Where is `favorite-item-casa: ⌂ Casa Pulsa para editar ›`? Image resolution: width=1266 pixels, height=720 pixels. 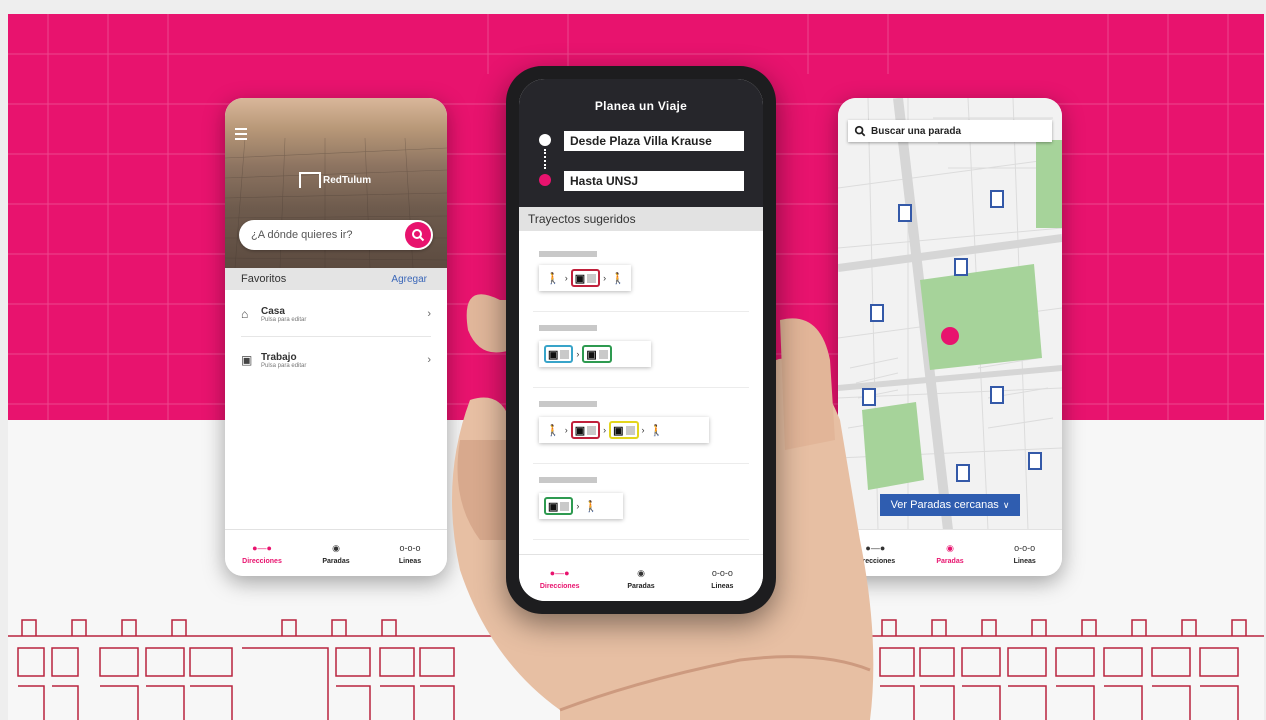 favorite-item-casa: ⌂ Casa Pulsa para editar › is located at coordinates (336, 314).